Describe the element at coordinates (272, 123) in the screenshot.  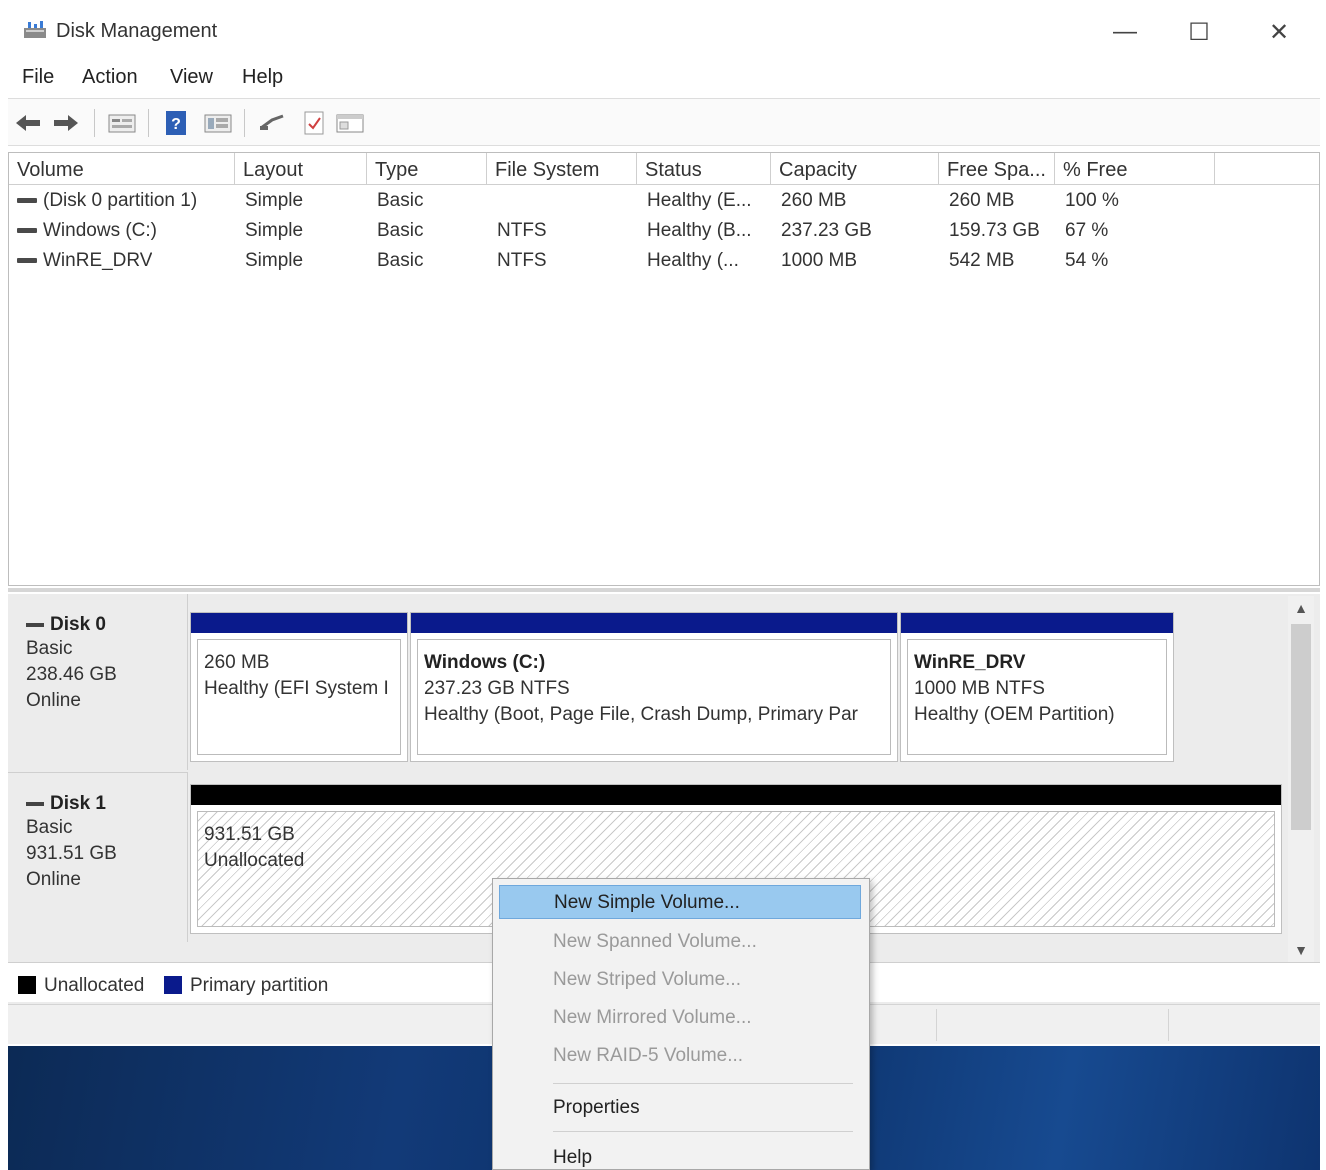
I see `connect-icon` at that location.